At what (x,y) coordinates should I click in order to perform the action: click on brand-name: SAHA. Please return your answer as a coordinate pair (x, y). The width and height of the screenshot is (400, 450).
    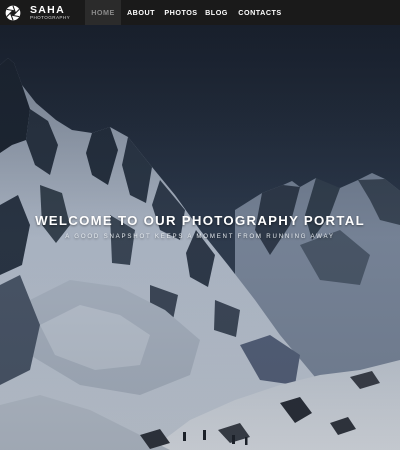
    Looking at the image, I should click on (47, 9).